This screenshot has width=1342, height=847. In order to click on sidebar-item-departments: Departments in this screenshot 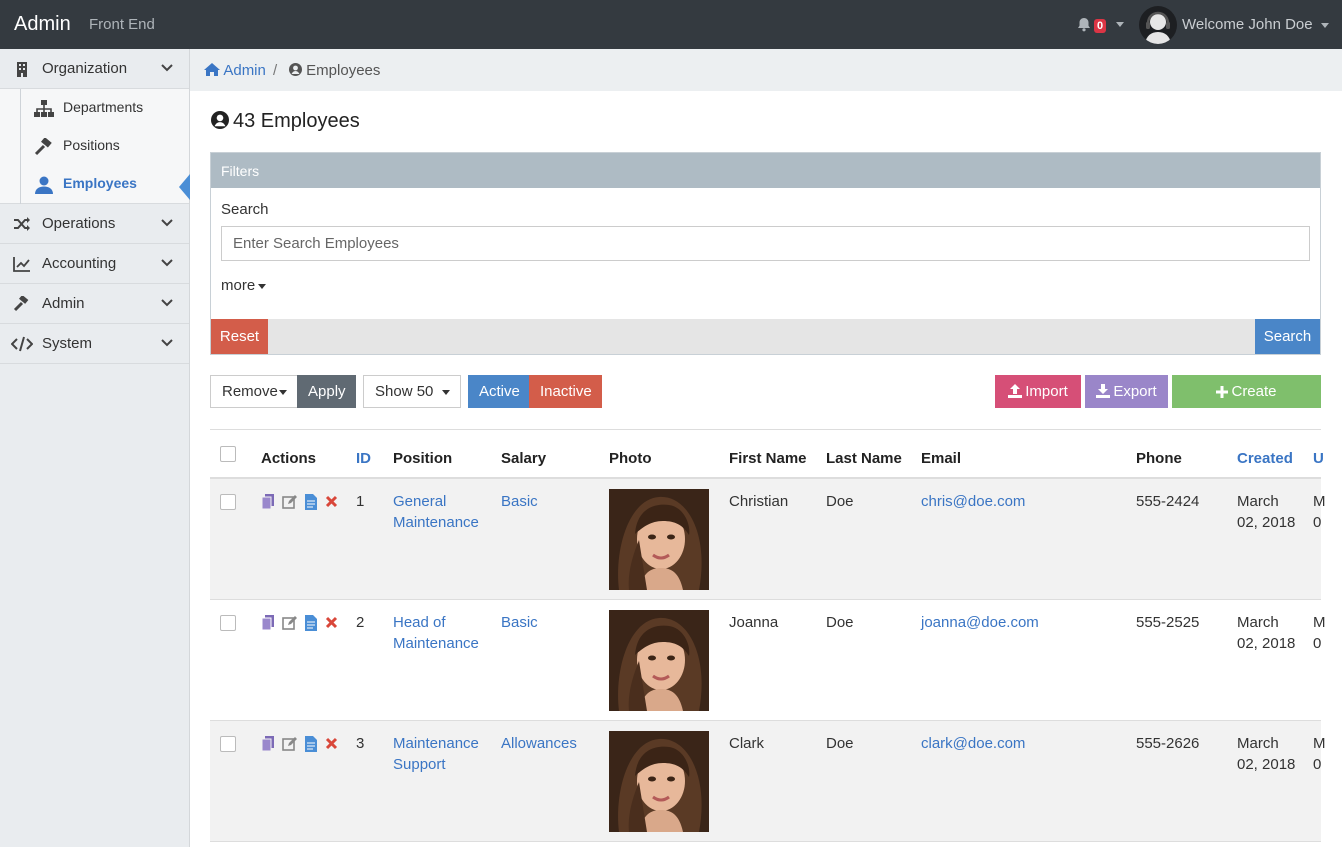, I will do `click(94, 108)`.